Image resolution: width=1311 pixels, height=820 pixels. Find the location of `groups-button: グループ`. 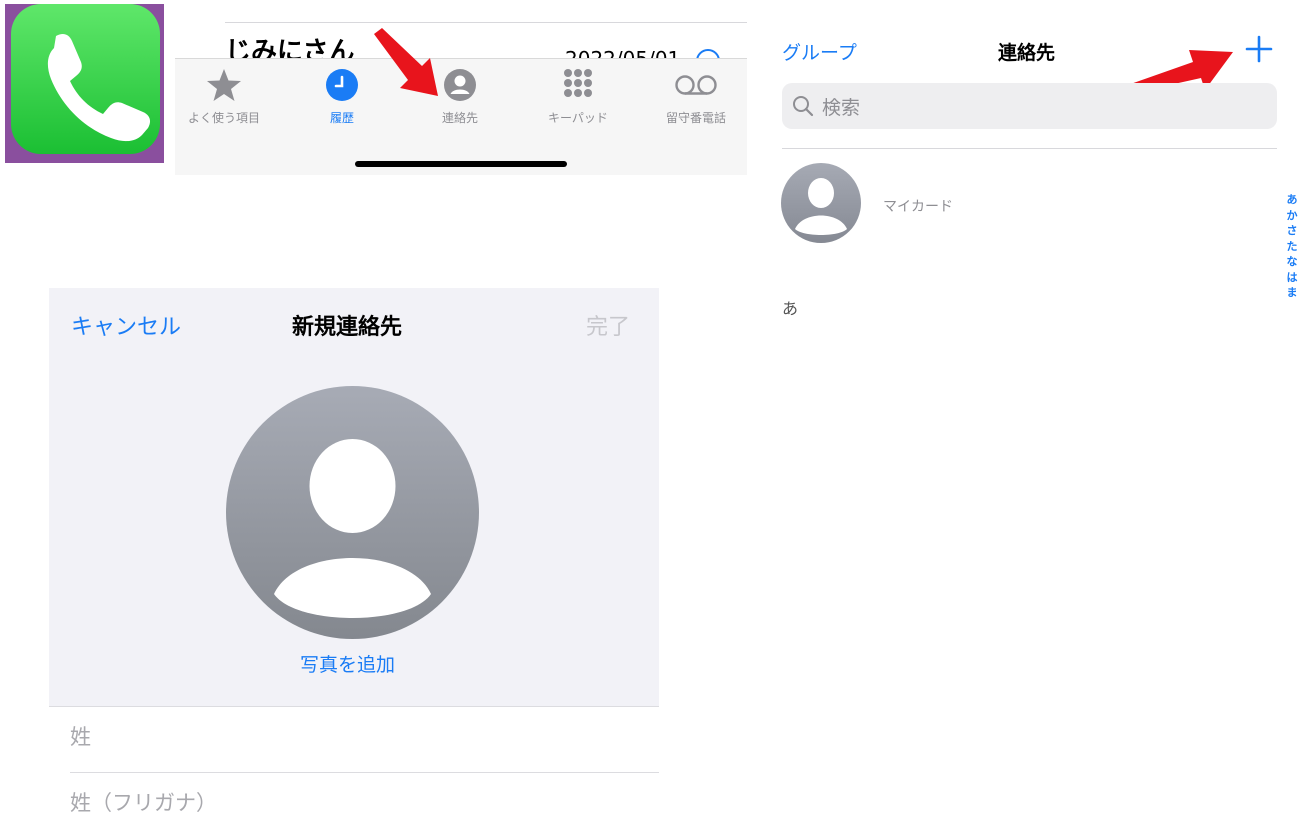

groups-button: グループ is located at coordinates (819, 51).